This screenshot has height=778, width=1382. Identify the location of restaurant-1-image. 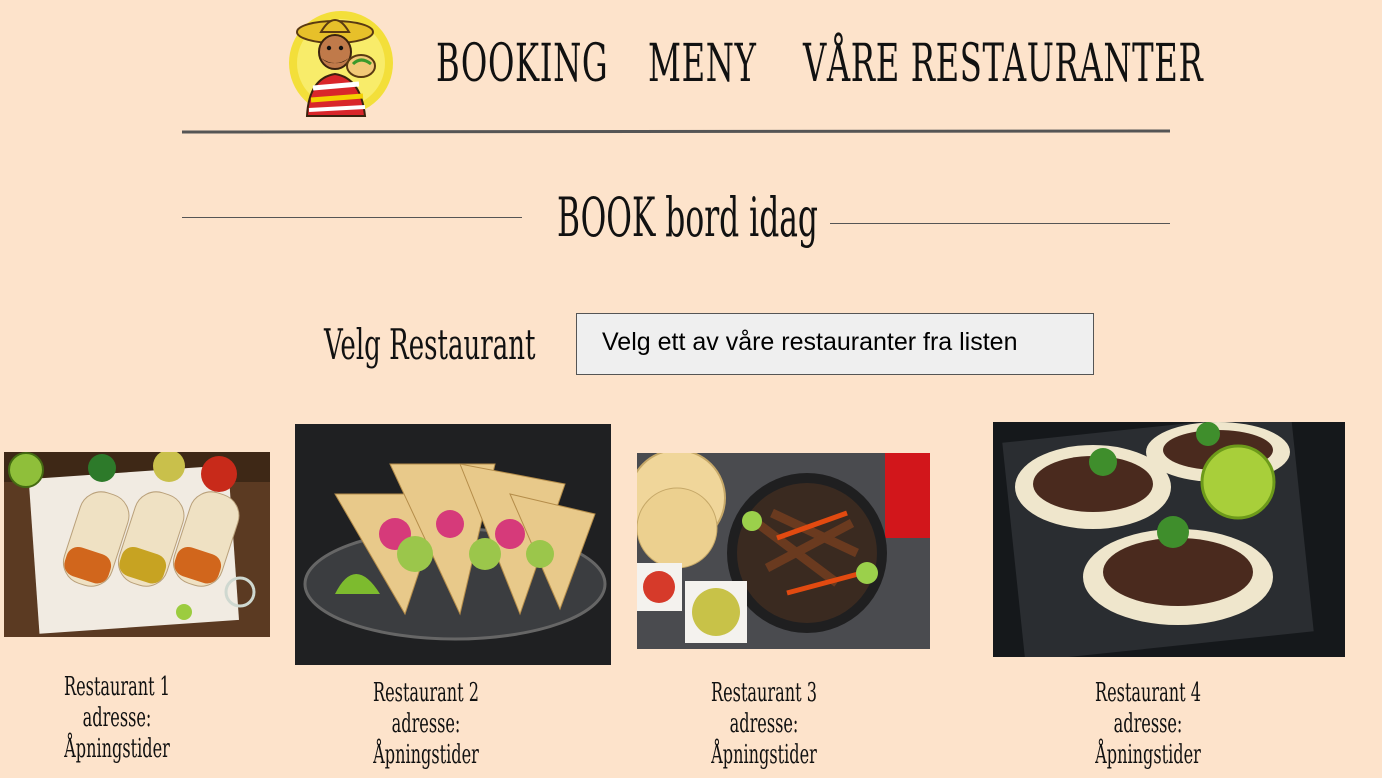
(137, 544).